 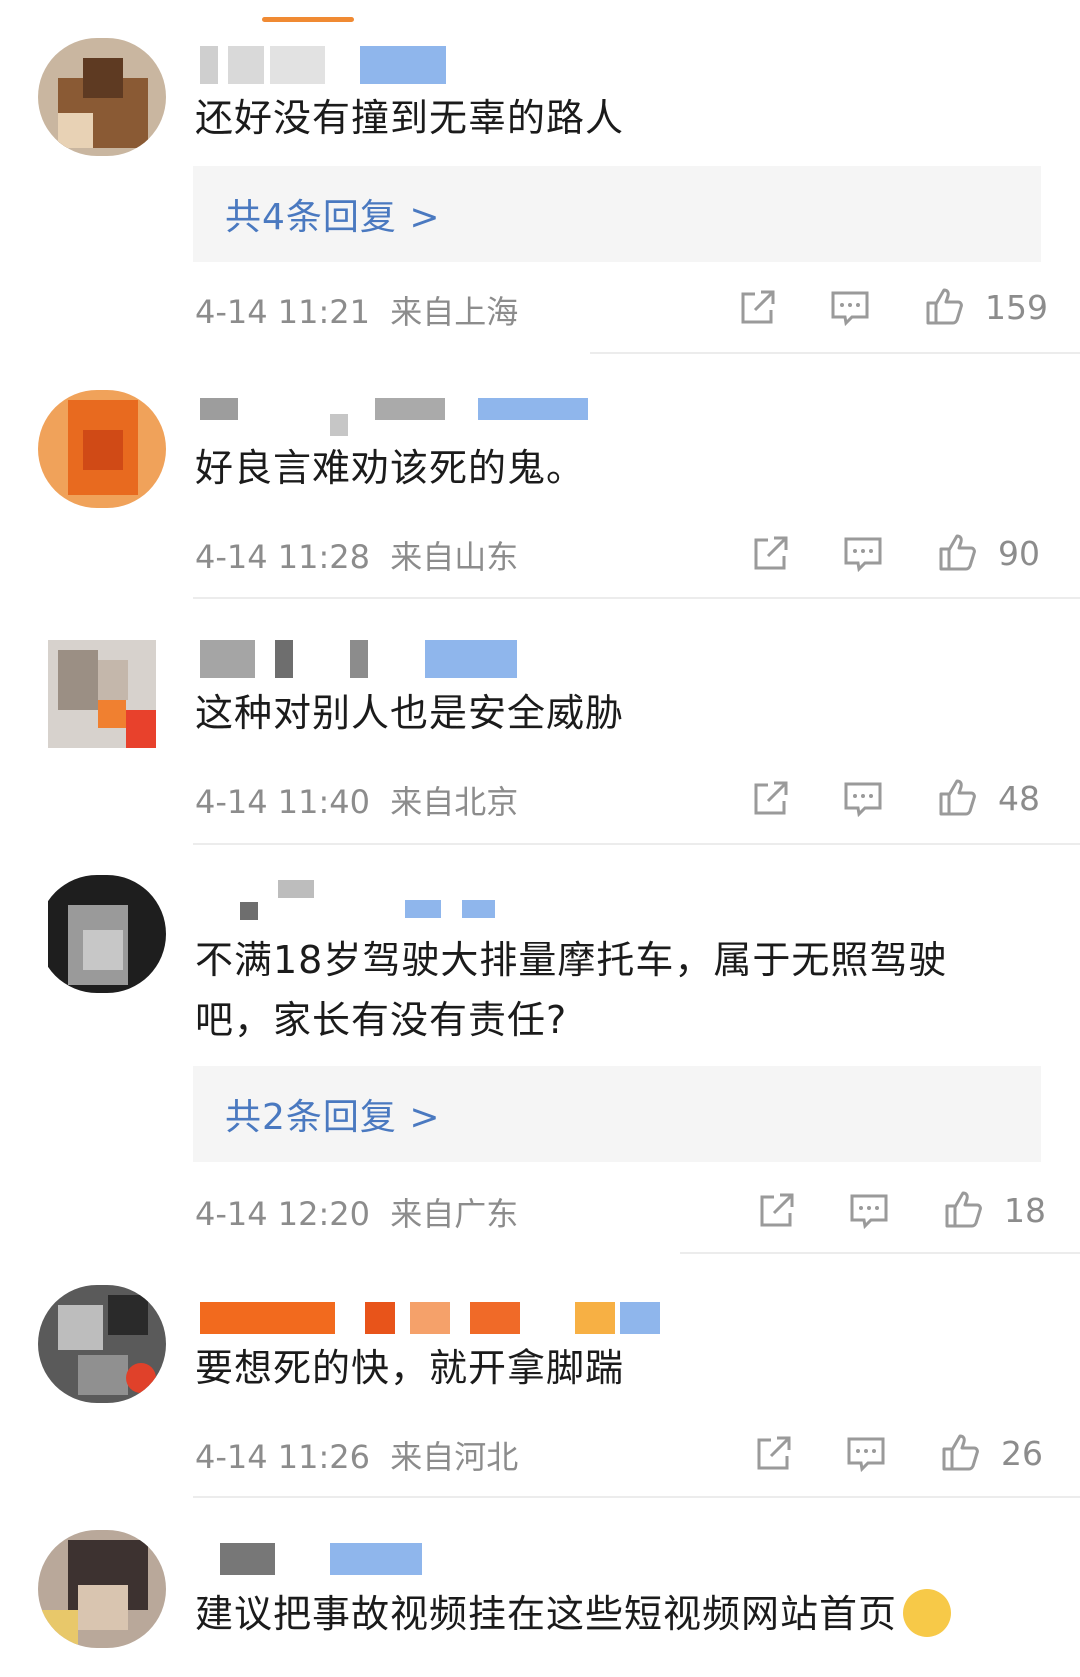 I want to click on comment-location: 来自上海, so click(x=454, y=312).